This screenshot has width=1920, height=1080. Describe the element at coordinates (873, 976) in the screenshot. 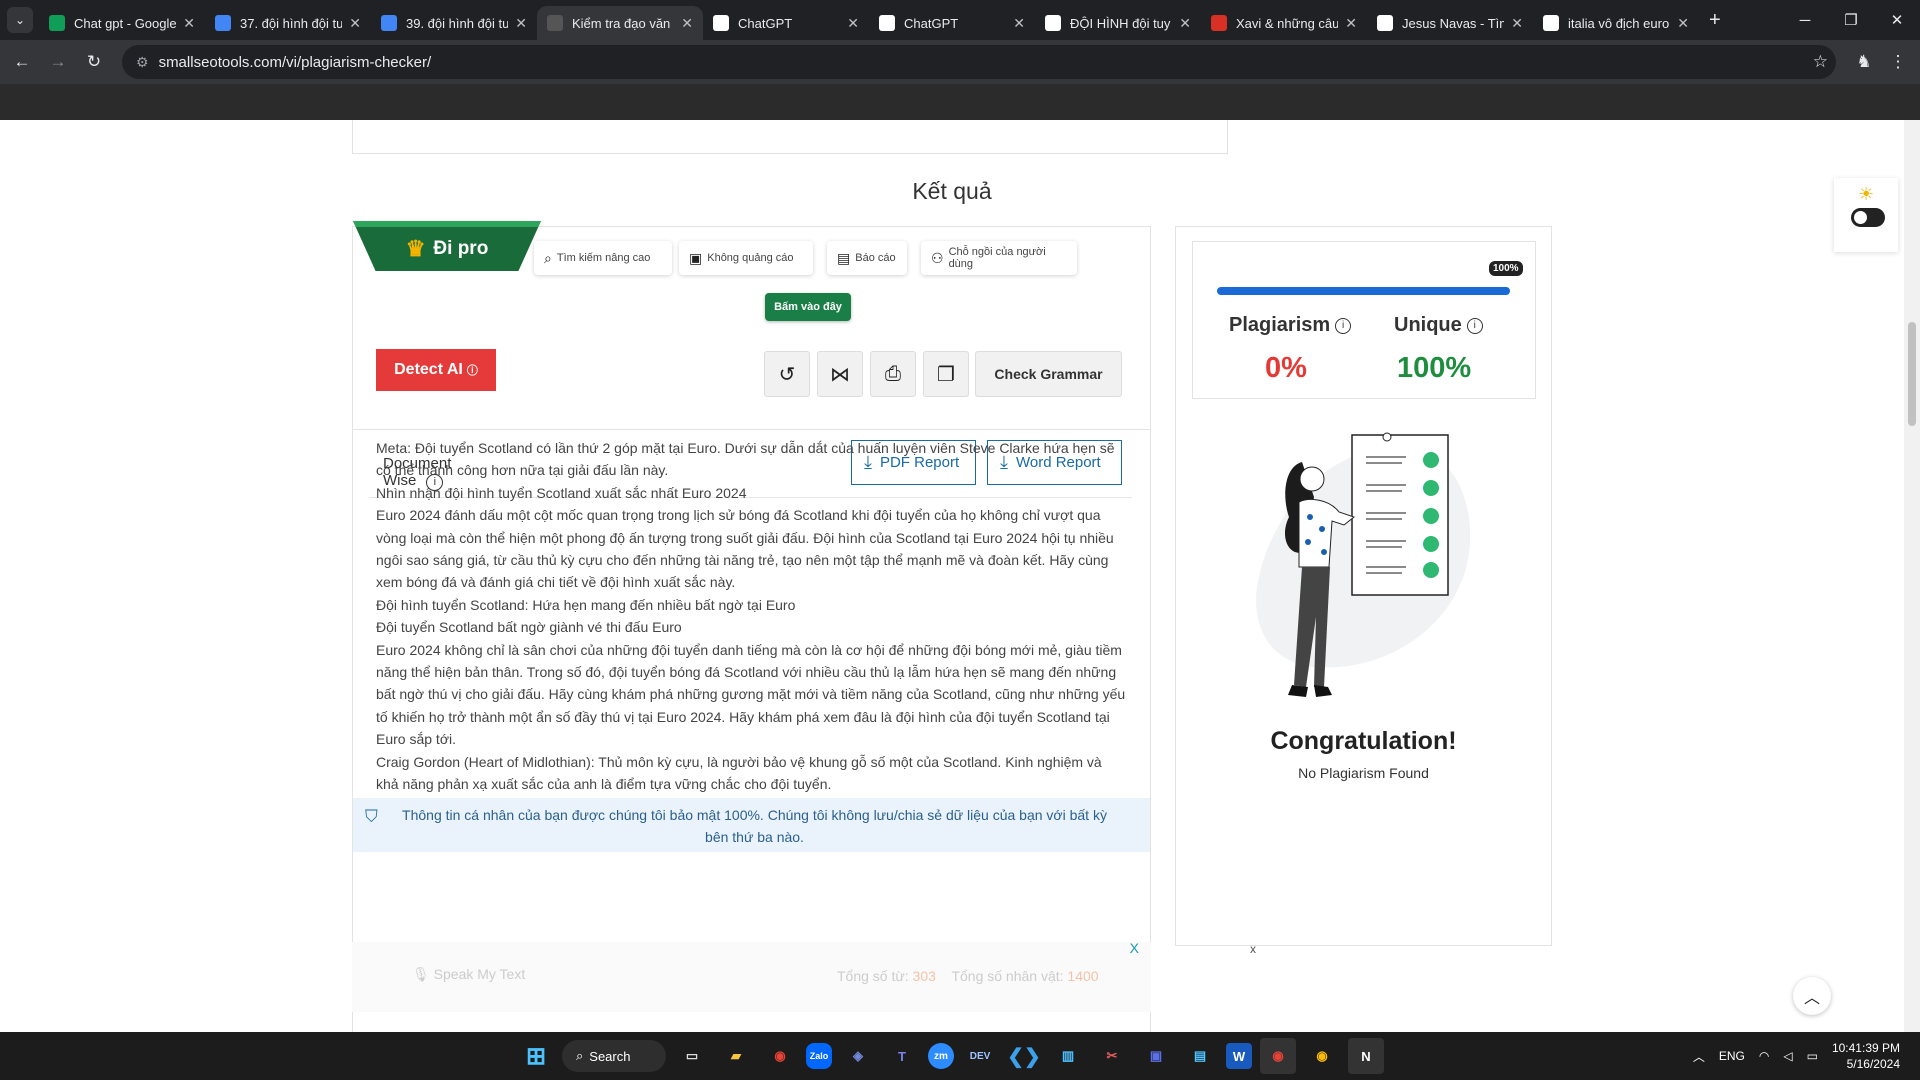

I see `word-count-label: Tổng số từ:` at that location.